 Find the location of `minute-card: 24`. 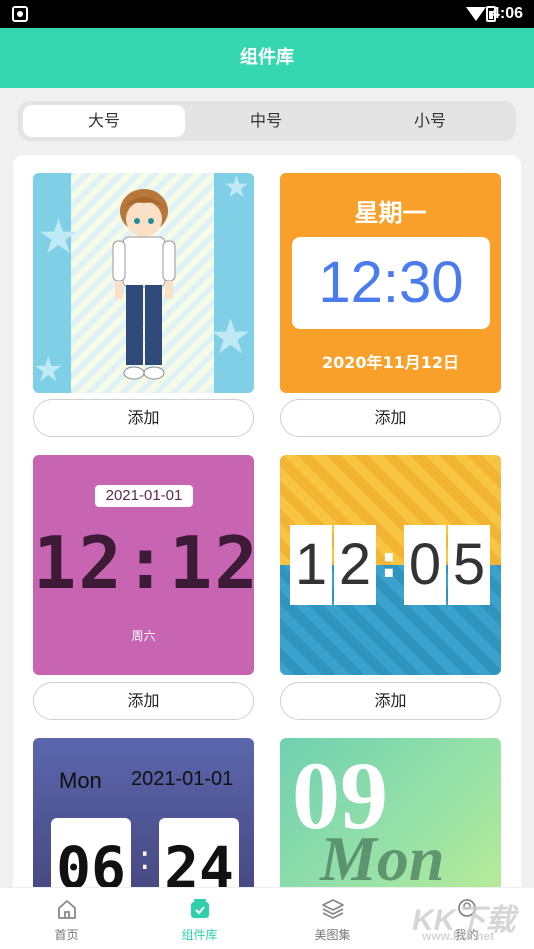

minute-card: 24 is located at coordinates (199, 856).